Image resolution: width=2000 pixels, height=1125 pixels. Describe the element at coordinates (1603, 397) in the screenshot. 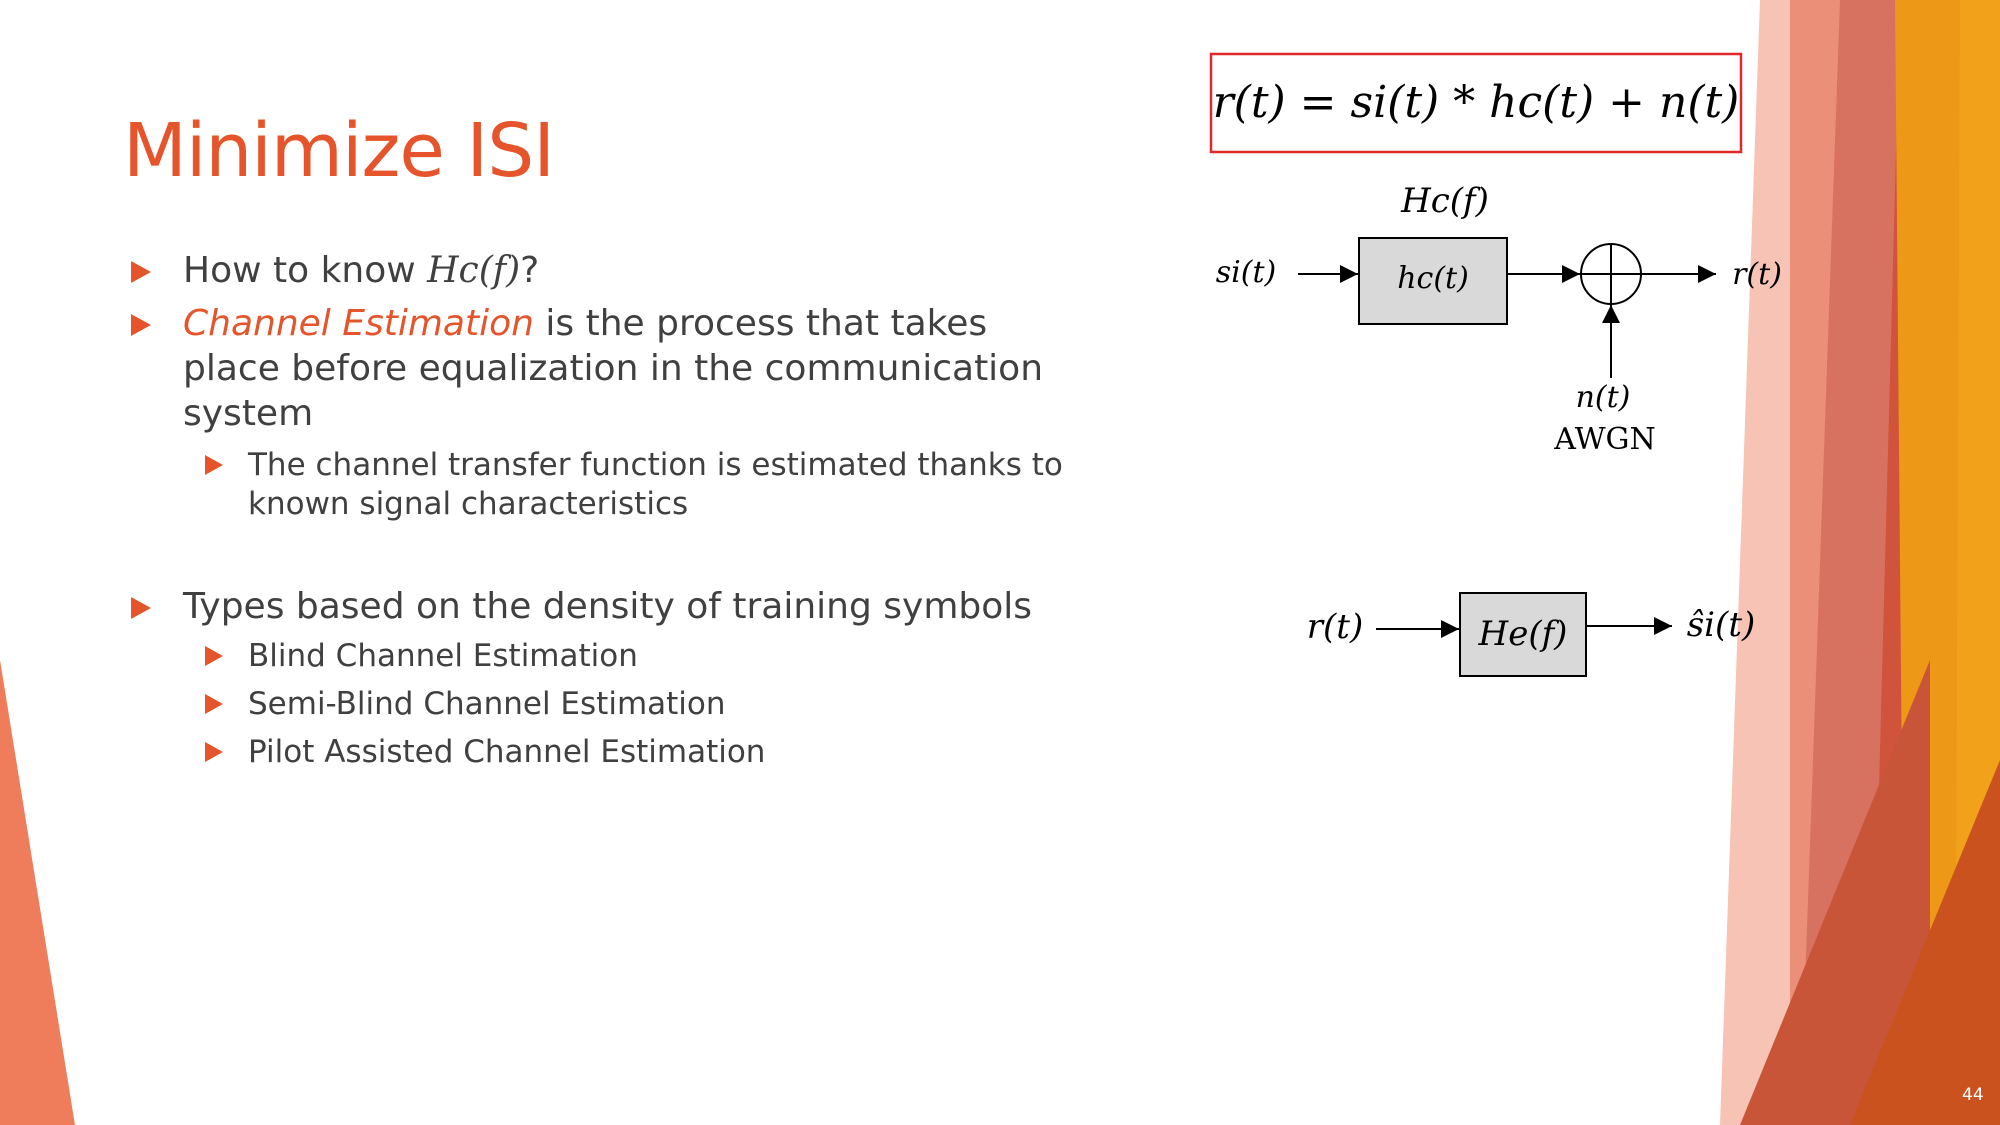

I see `noise-label: n(t)` at that location.